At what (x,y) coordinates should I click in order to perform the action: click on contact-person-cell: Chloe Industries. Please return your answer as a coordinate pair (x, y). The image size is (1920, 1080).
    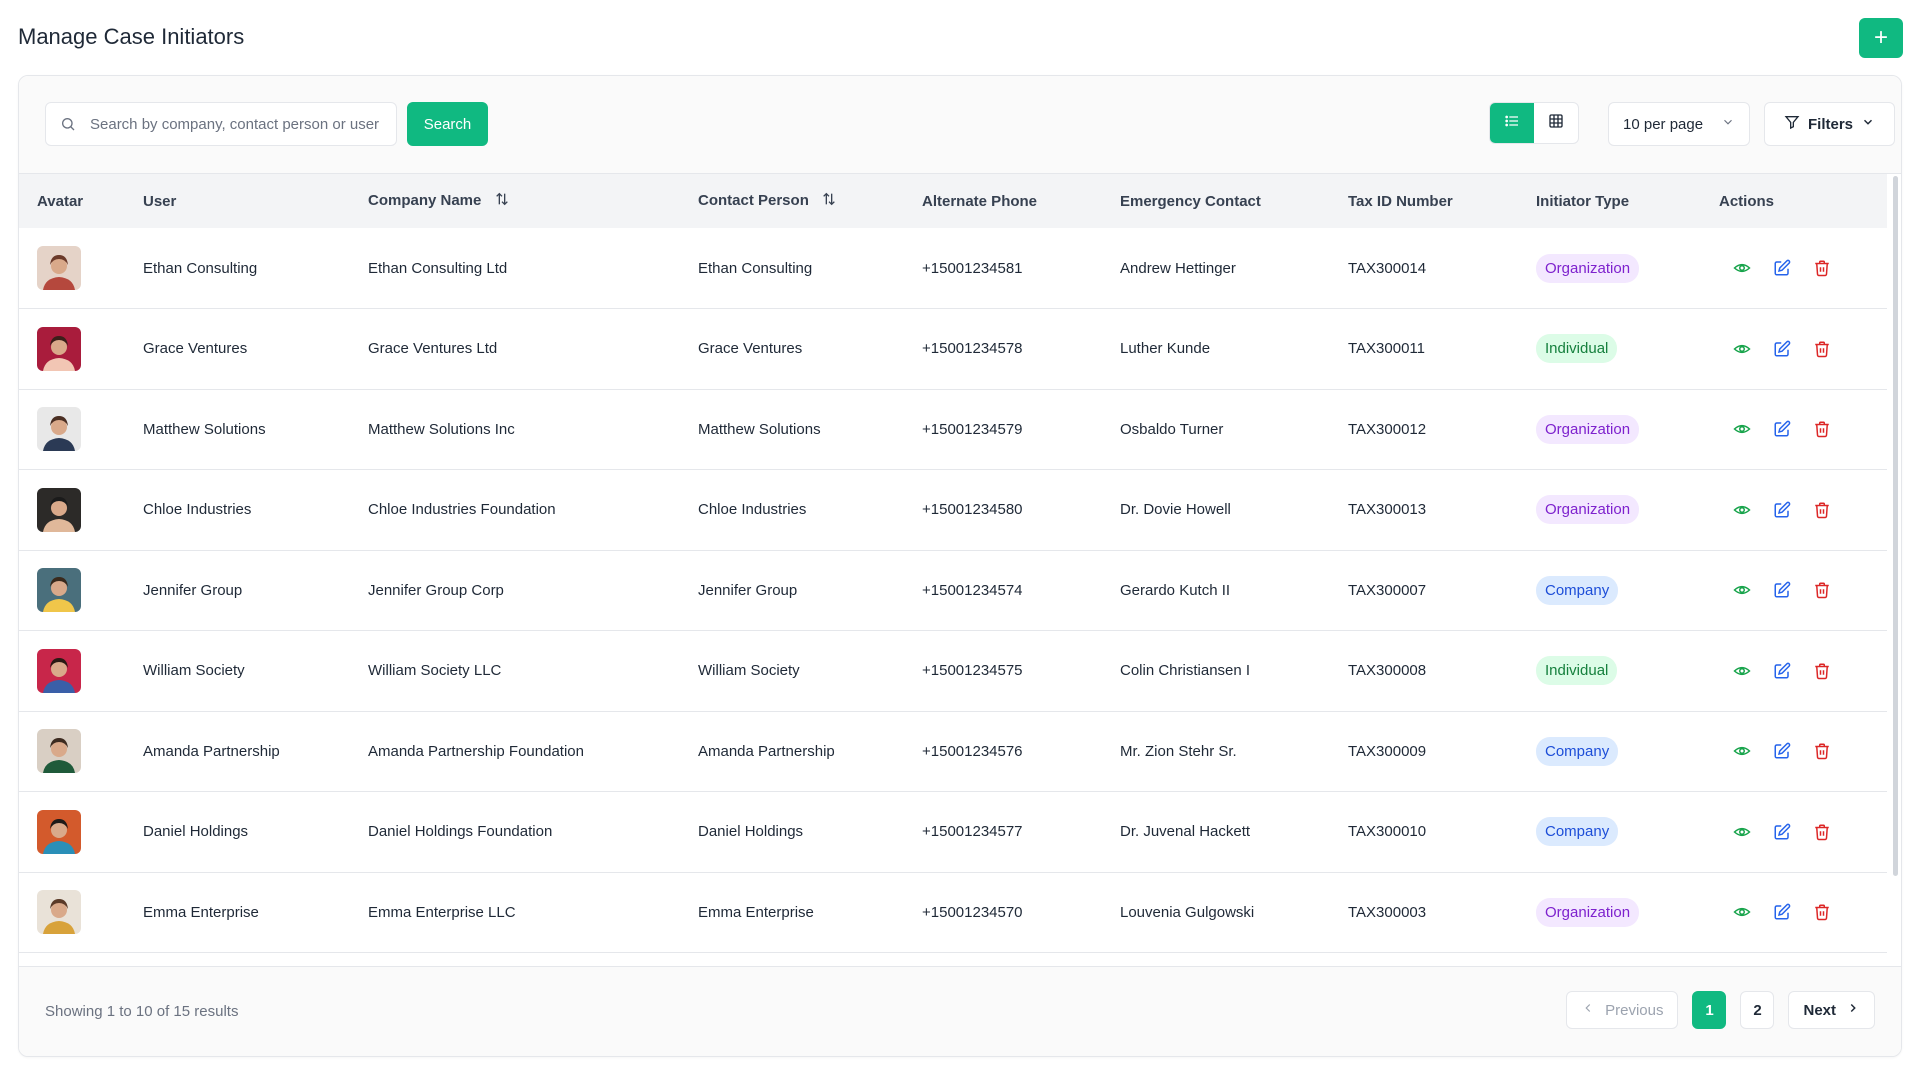
    Looking at the image, I should click on (752, 510).